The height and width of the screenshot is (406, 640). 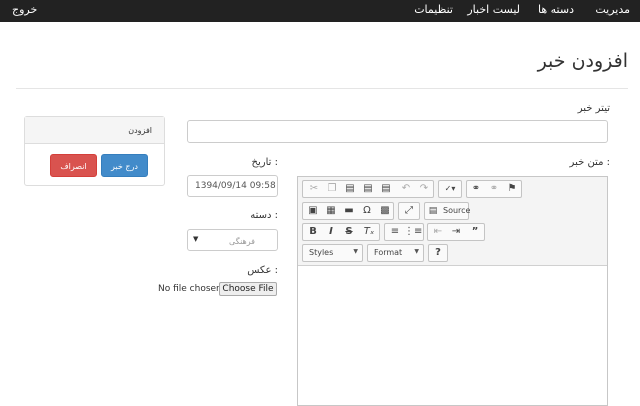 What do you see at coordinates (331, 211) in the screenshot?
I see `table-icon: ▦` at bounding box center [331, 211].